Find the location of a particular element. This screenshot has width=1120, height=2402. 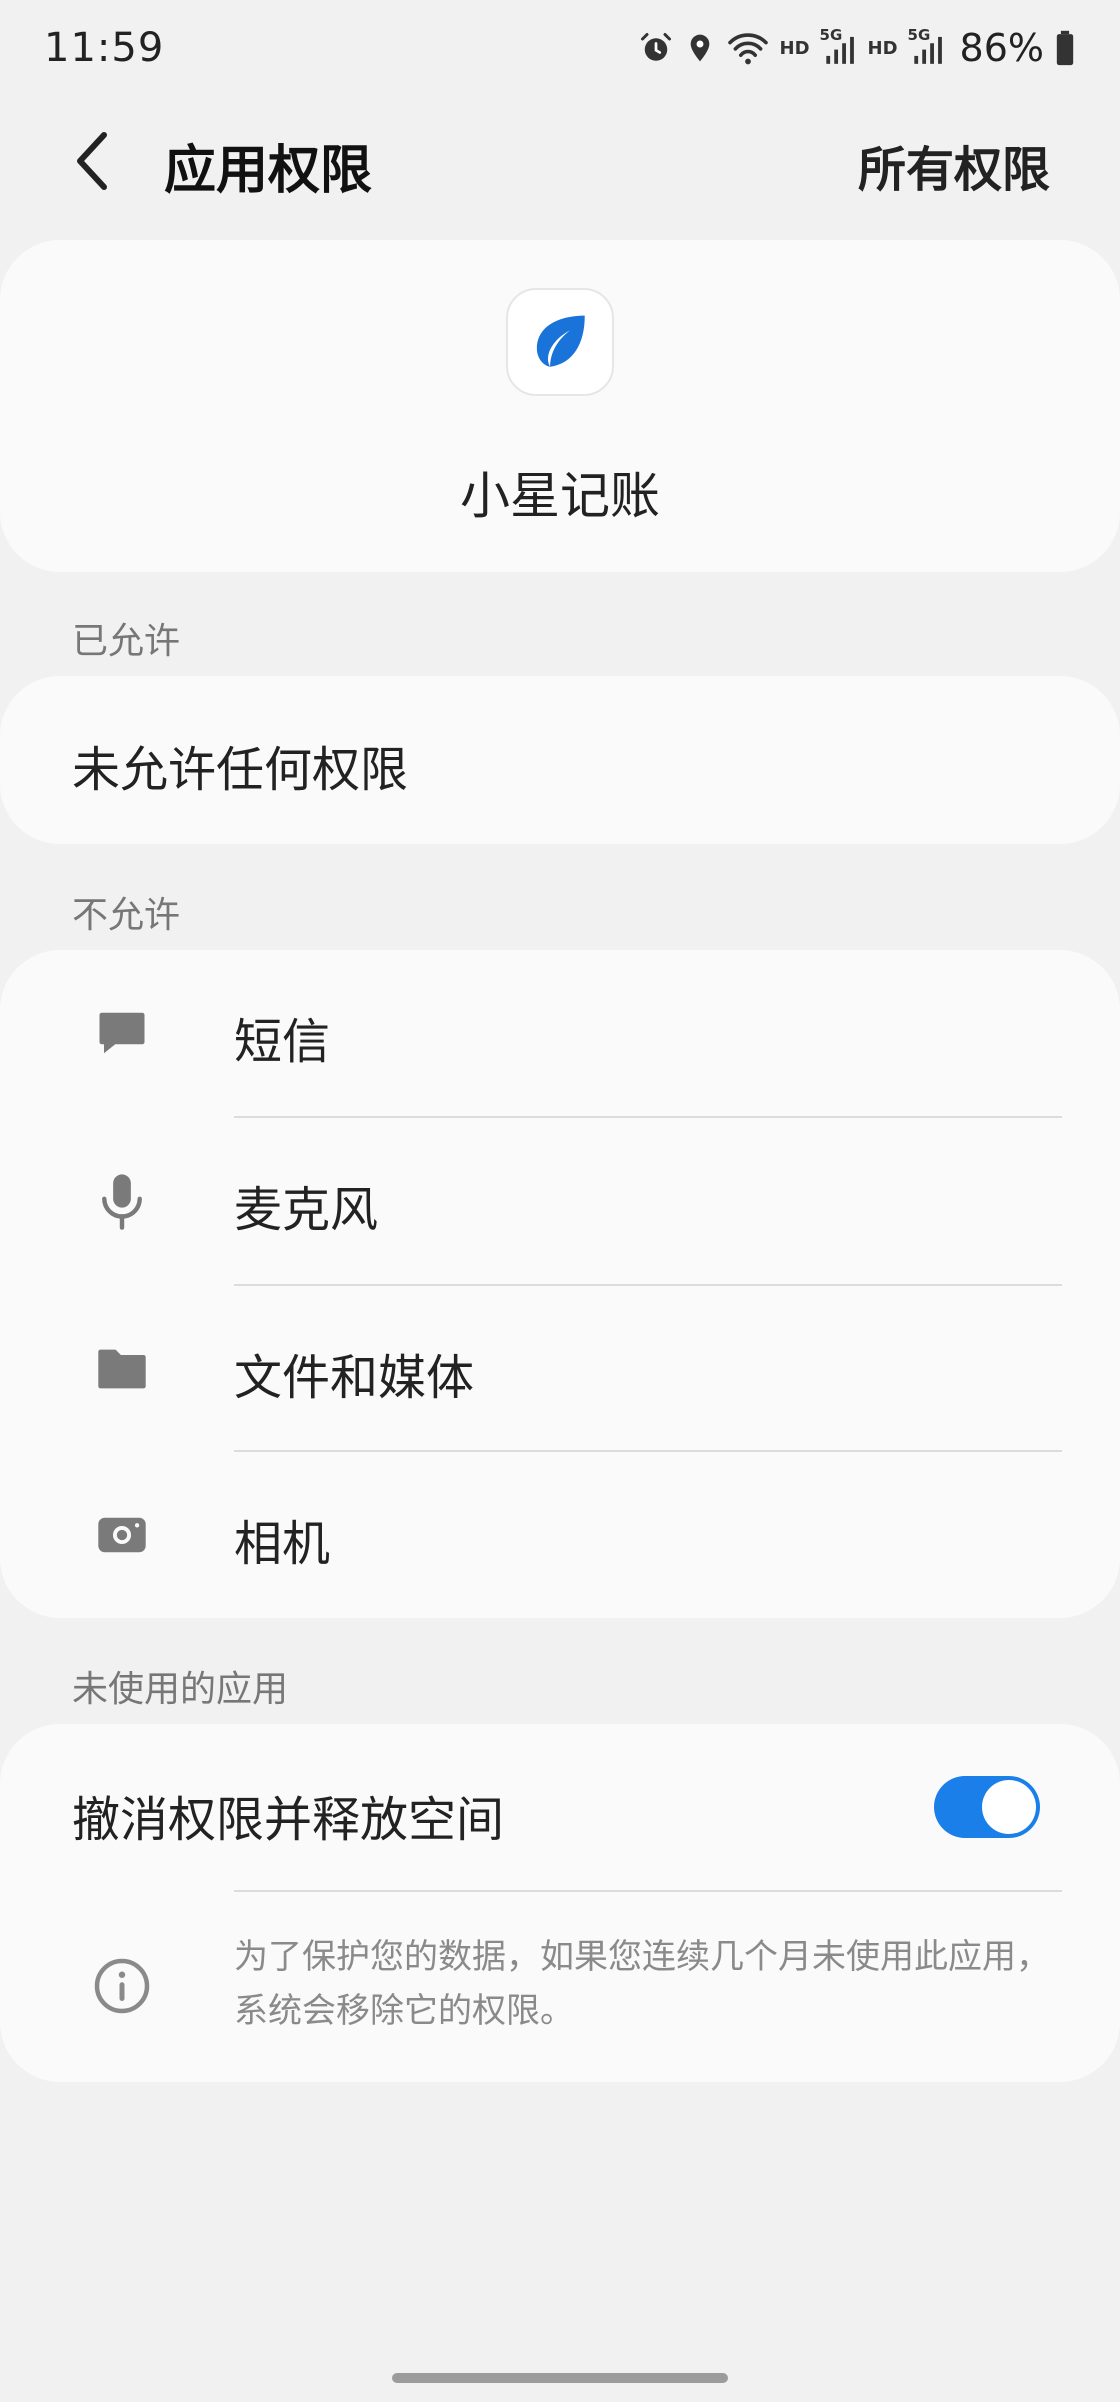

signal-icon-2: 5G is located at coordinates (927, 46).